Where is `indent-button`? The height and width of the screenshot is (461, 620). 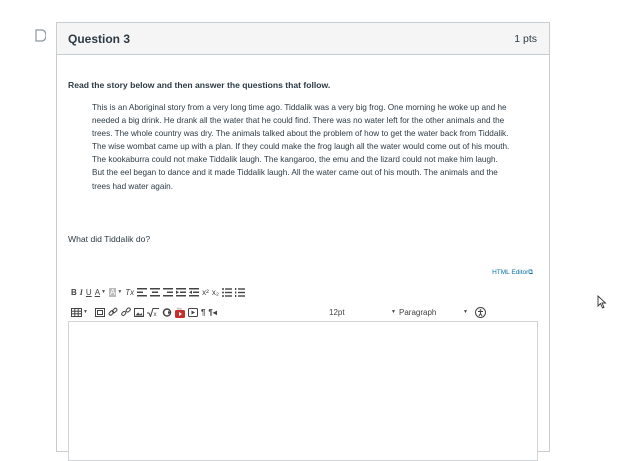
indent-button is located at coordinates (181, 292).